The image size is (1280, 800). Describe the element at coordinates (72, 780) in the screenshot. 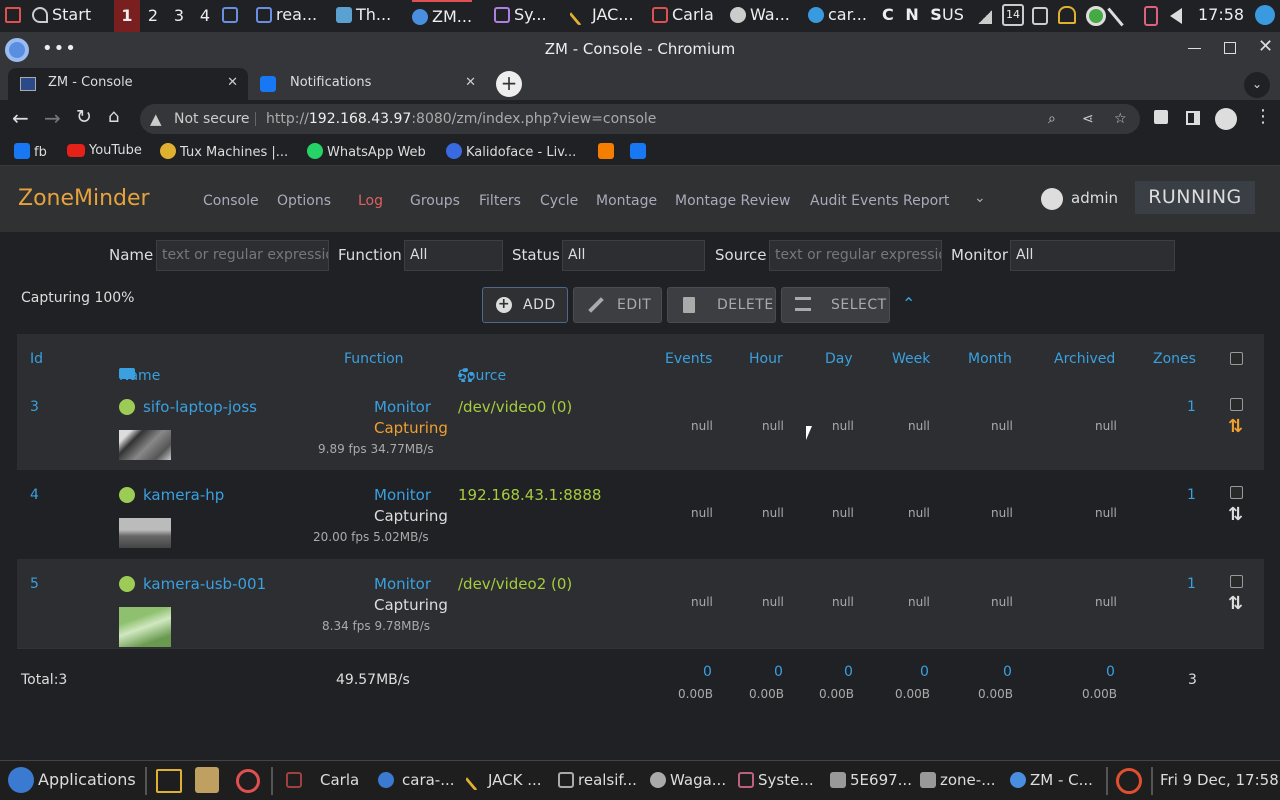

I see `applications-menu: Applications` at that location.